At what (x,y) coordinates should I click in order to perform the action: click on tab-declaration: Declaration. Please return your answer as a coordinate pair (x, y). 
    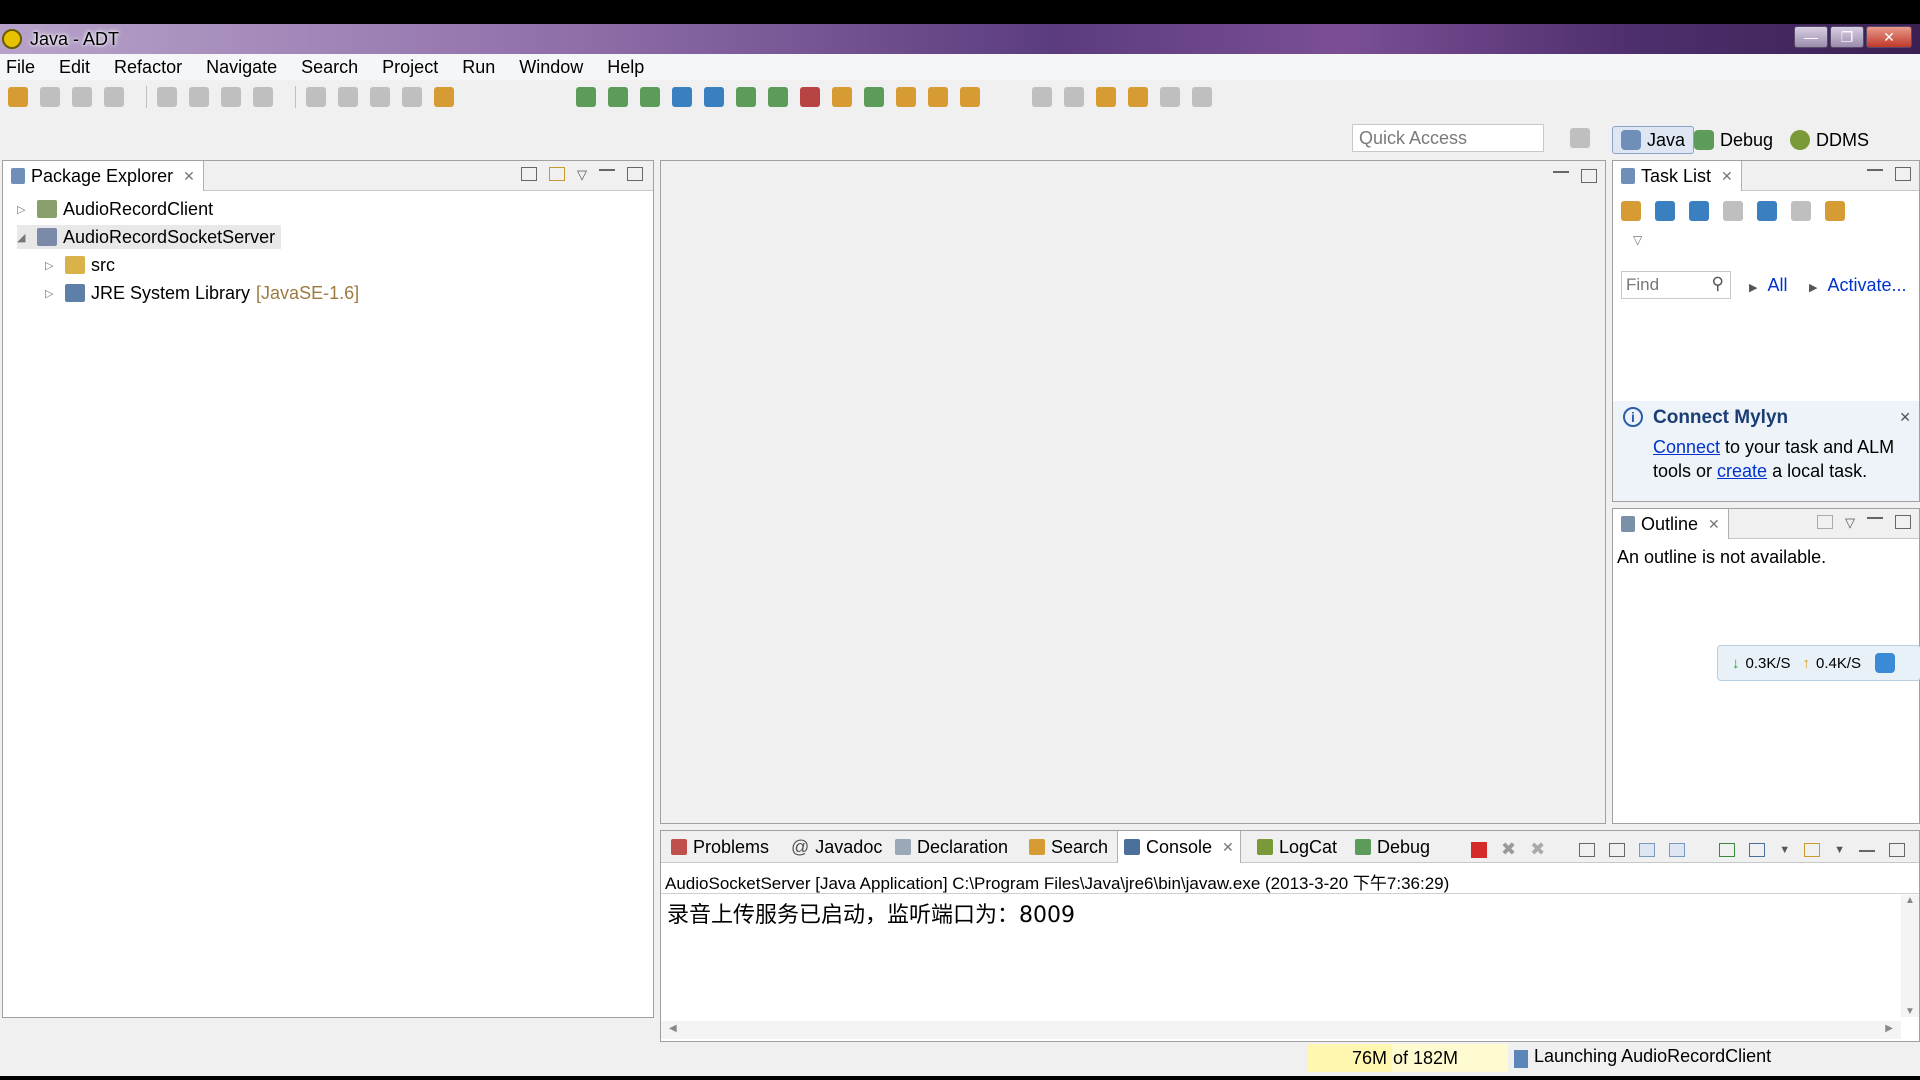
    Looking at the image, I should click on (951, 847).